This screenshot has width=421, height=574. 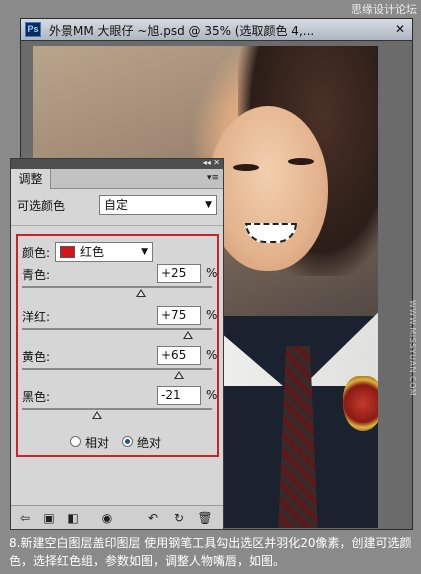 I want to click on divider, so click(x=117, y=225).